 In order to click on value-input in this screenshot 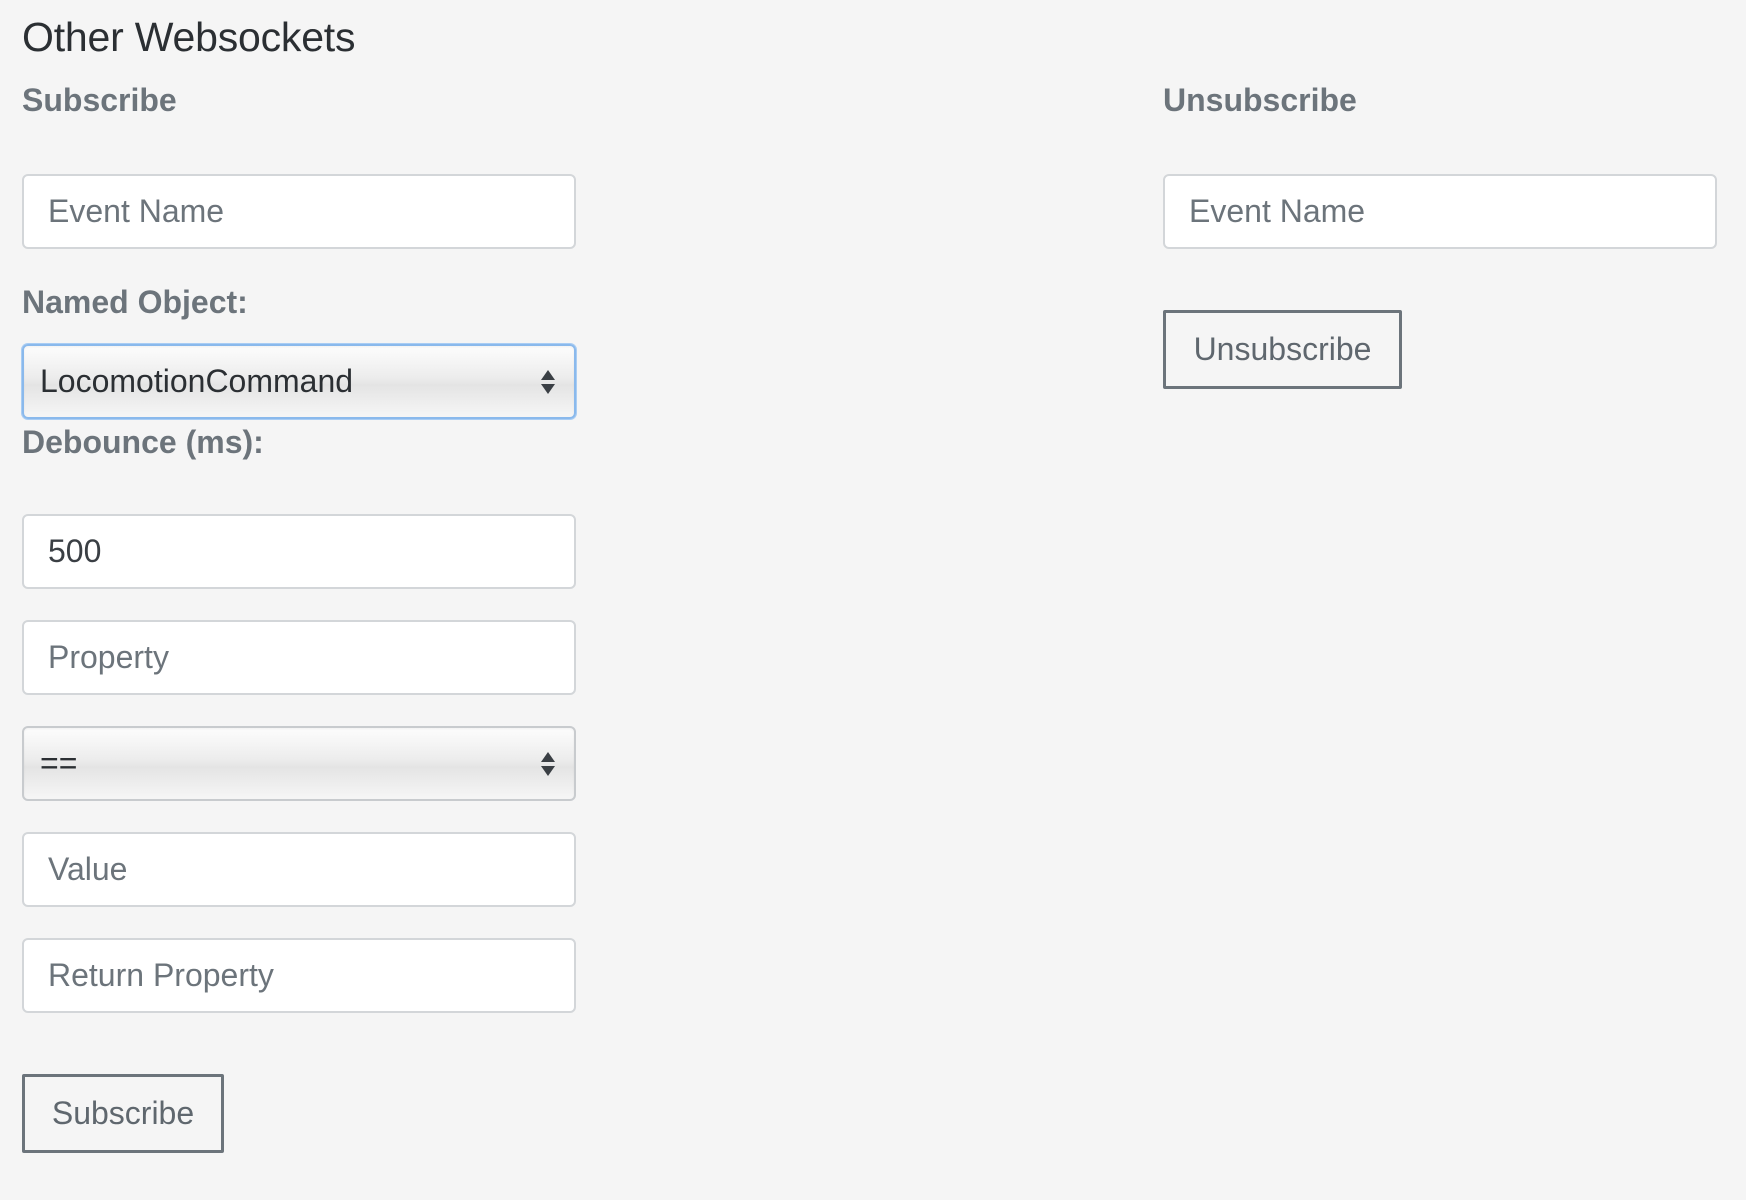, I will do `click(299, 869)`.